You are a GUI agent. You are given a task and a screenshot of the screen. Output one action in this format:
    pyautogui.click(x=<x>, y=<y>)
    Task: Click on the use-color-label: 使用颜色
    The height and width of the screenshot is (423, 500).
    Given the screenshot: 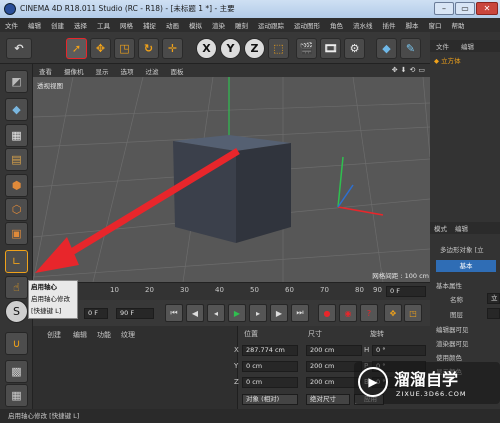 What is the action you would take?
    pyautogui.click(x=468, y=357)
    